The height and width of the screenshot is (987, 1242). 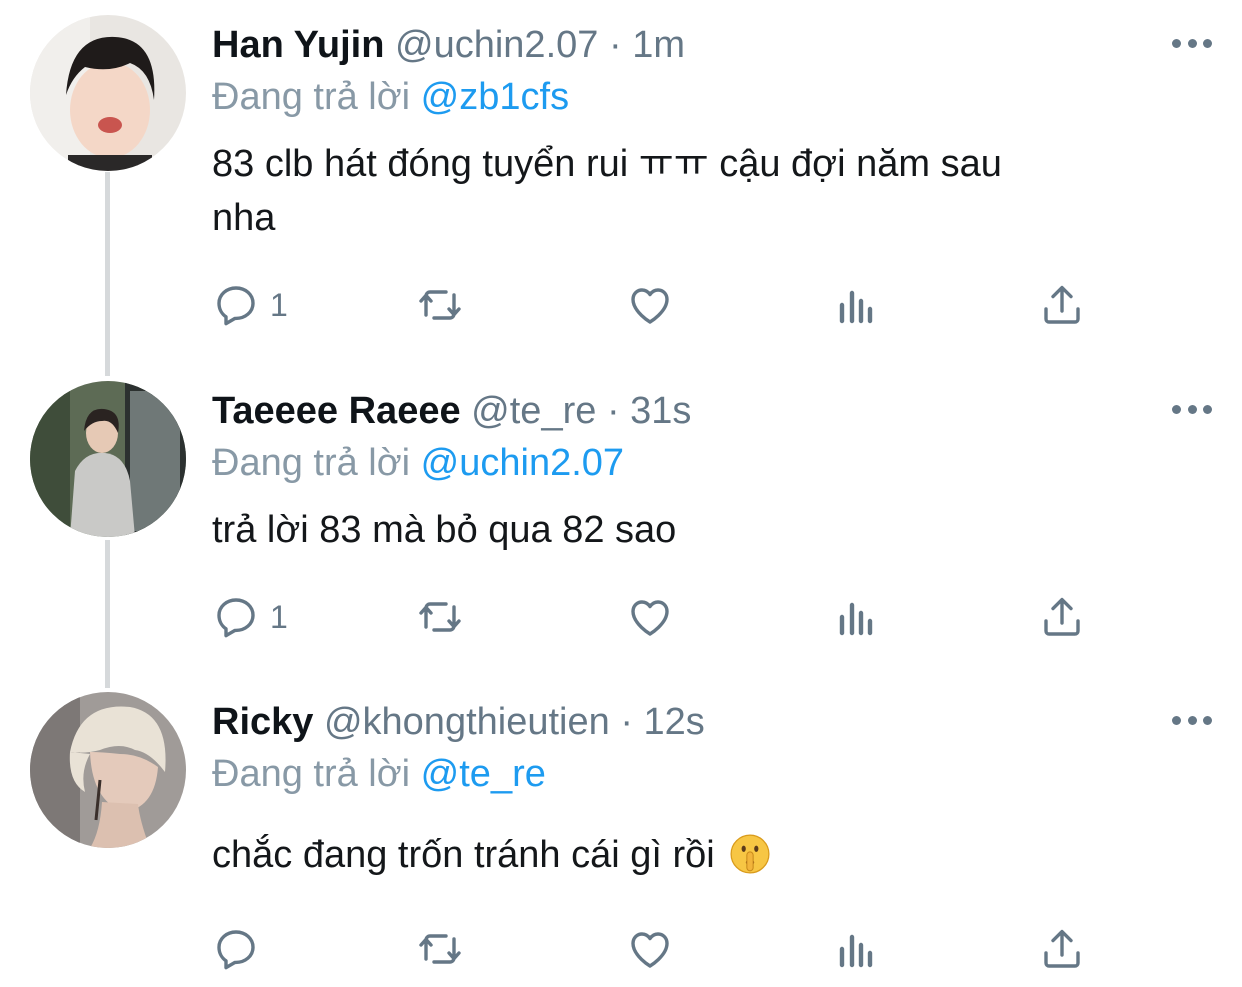 I want to click on tweet-text: chắc đang trốn tránh cái gì rồi, so click(x=692, y=855).